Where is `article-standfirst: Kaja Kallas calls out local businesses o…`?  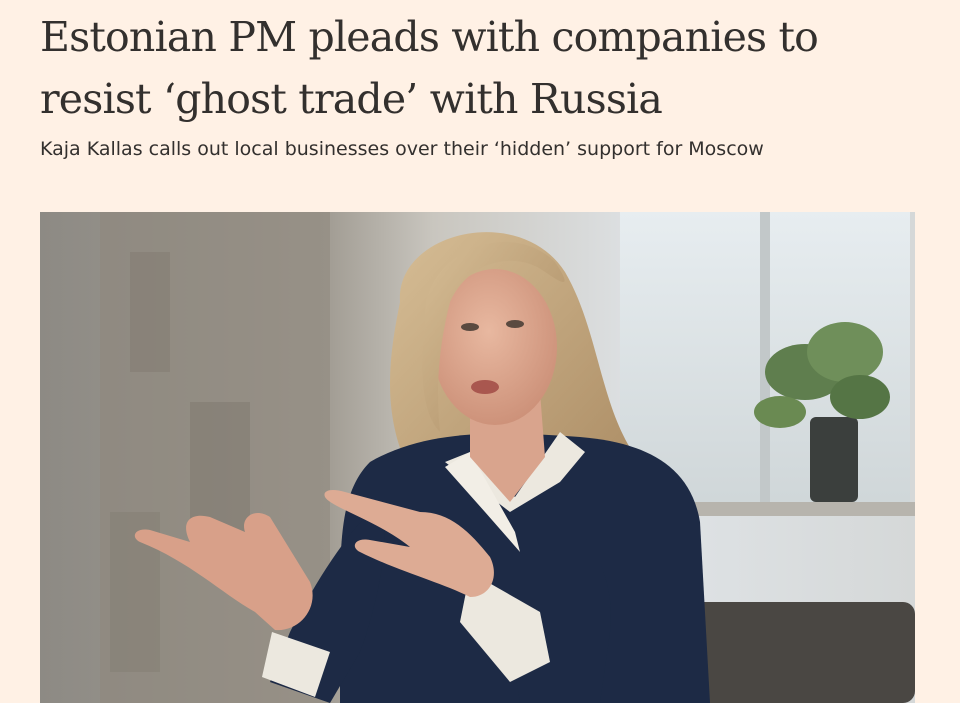
article-standfirst: Kaja Kallas calls out local businesses o… is located at coordinates (402, 149).